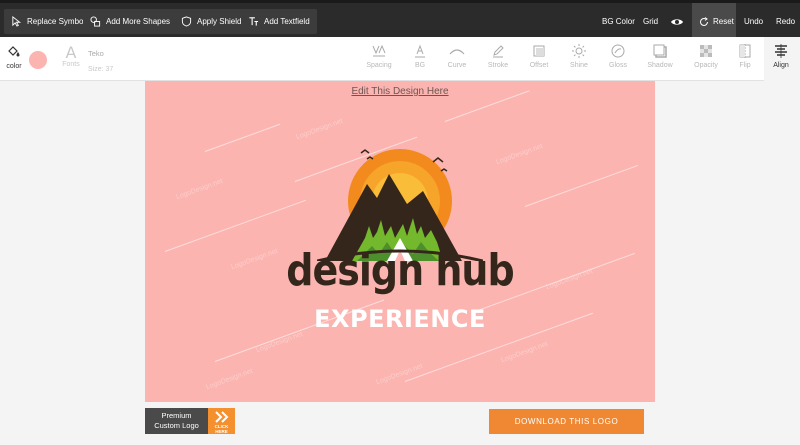 This screenshot has width=800, height=445. Describe the element at coordinates (539, 65) in the screenshot. I see `offset-label: Offset` at that location.